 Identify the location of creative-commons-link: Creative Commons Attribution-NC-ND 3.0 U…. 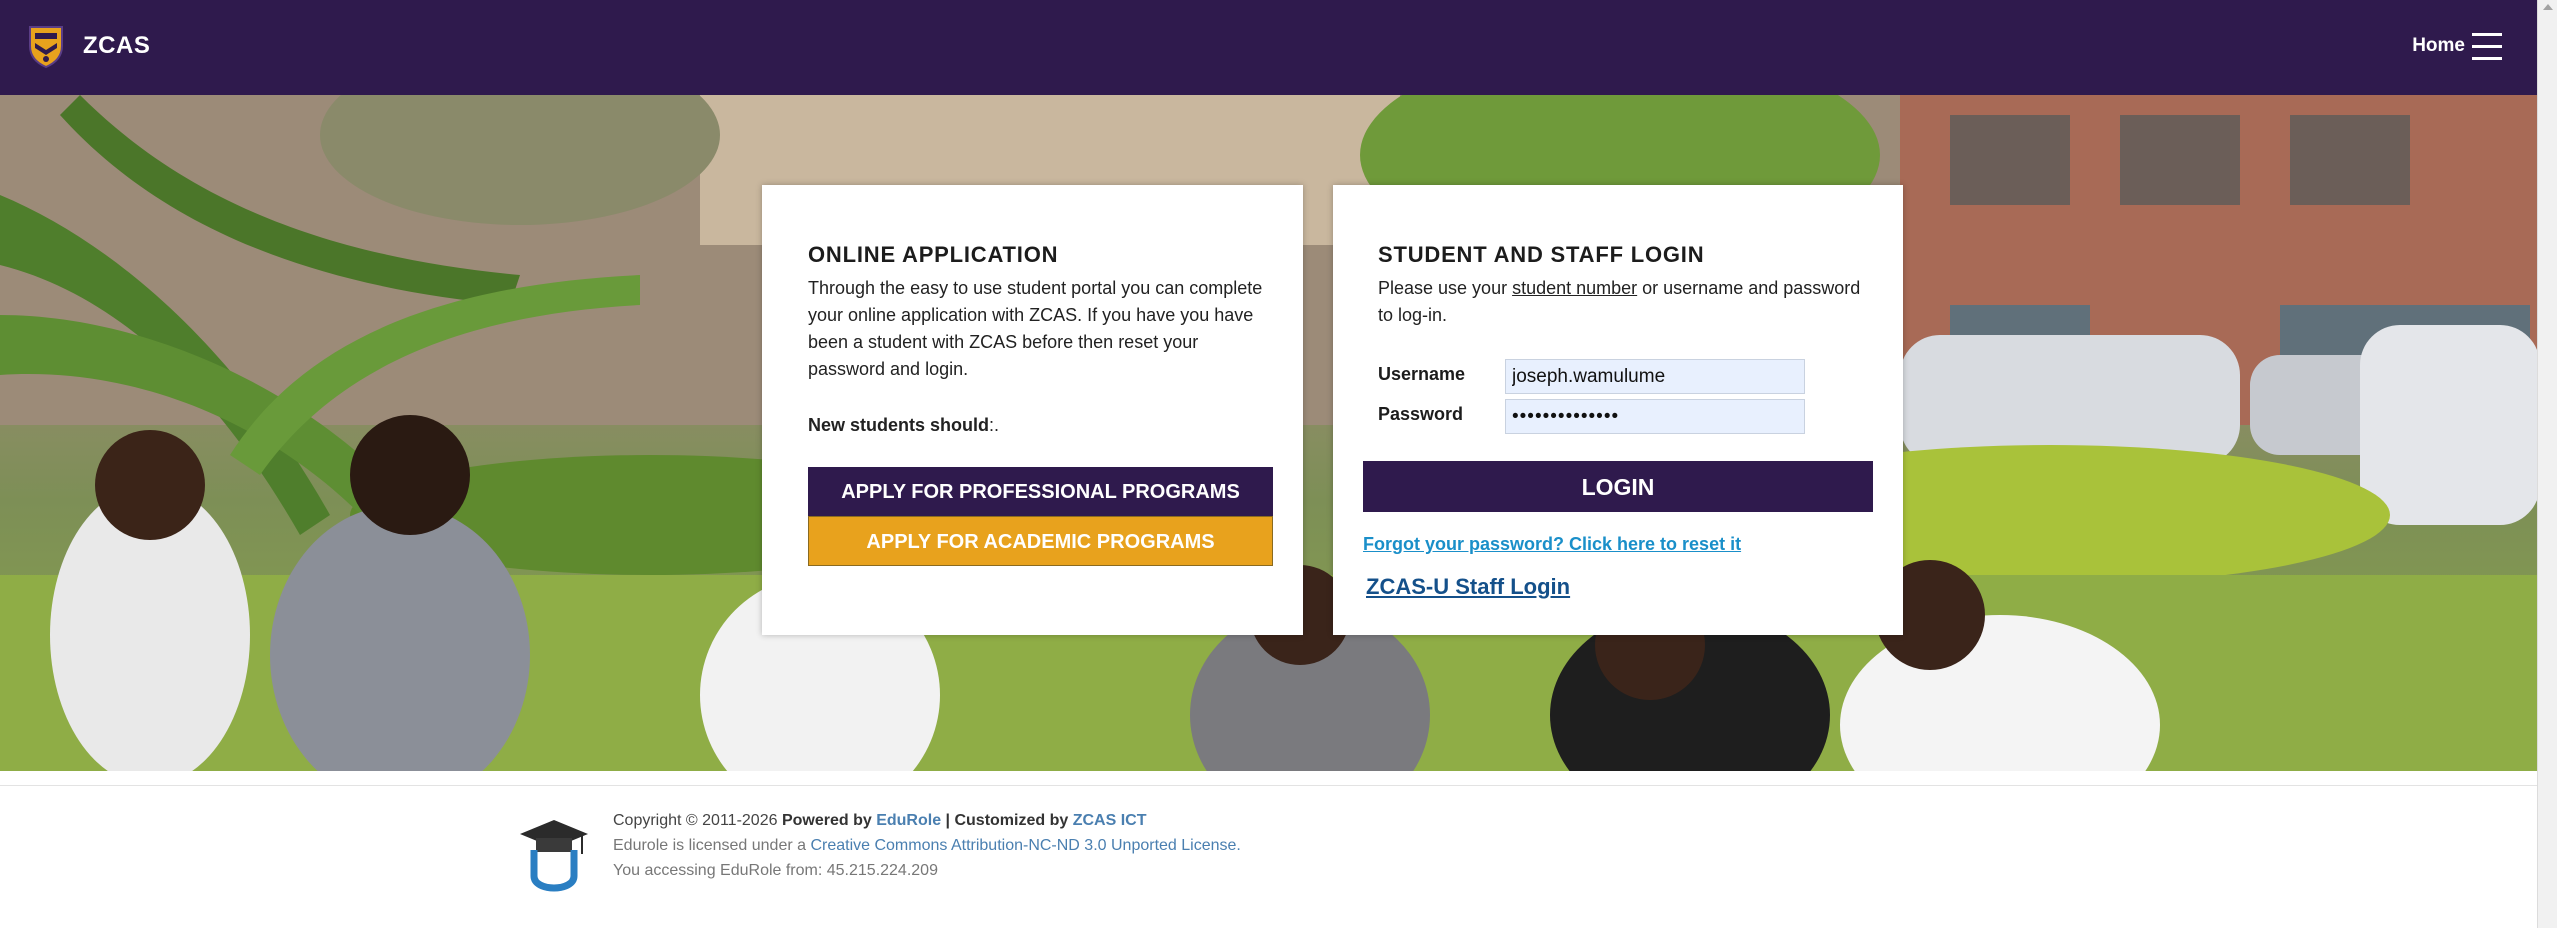
(1025, 845).